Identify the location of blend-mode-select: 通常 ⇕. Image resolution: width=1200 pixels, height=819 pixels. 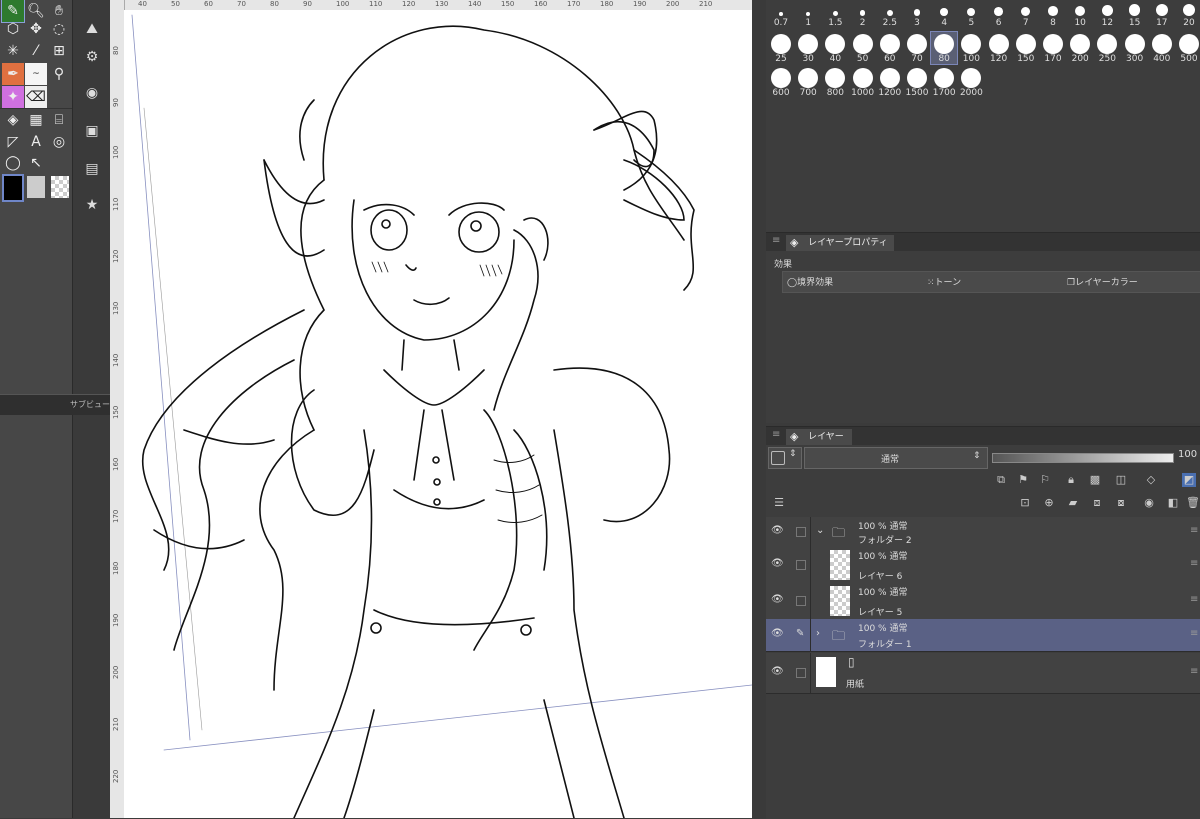
(896, 458).